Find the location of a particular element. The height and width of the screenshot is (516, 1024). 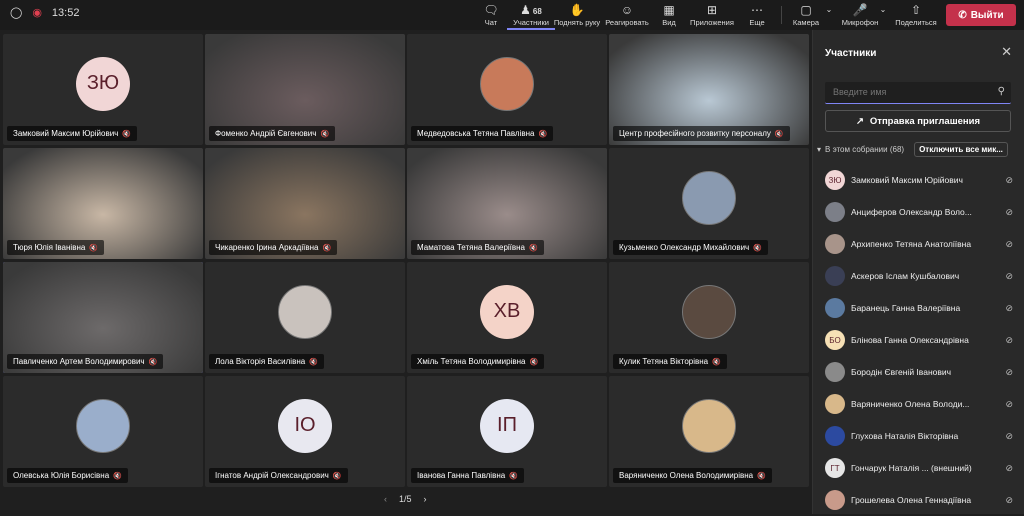

raise-hand-button: ✋ Поднять руку is located at coordinates (577, 15).